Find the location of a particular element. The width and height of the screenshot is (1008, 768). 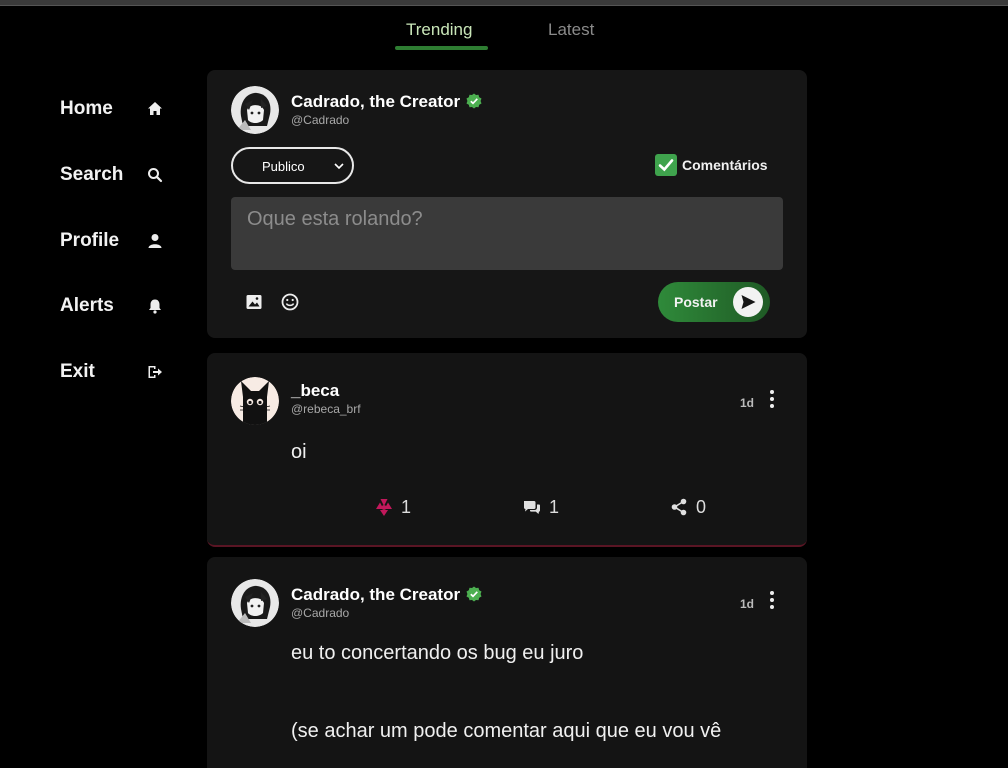

post-content-line: eu to concertando os bug eu juro is located at coordinates (437, 653).